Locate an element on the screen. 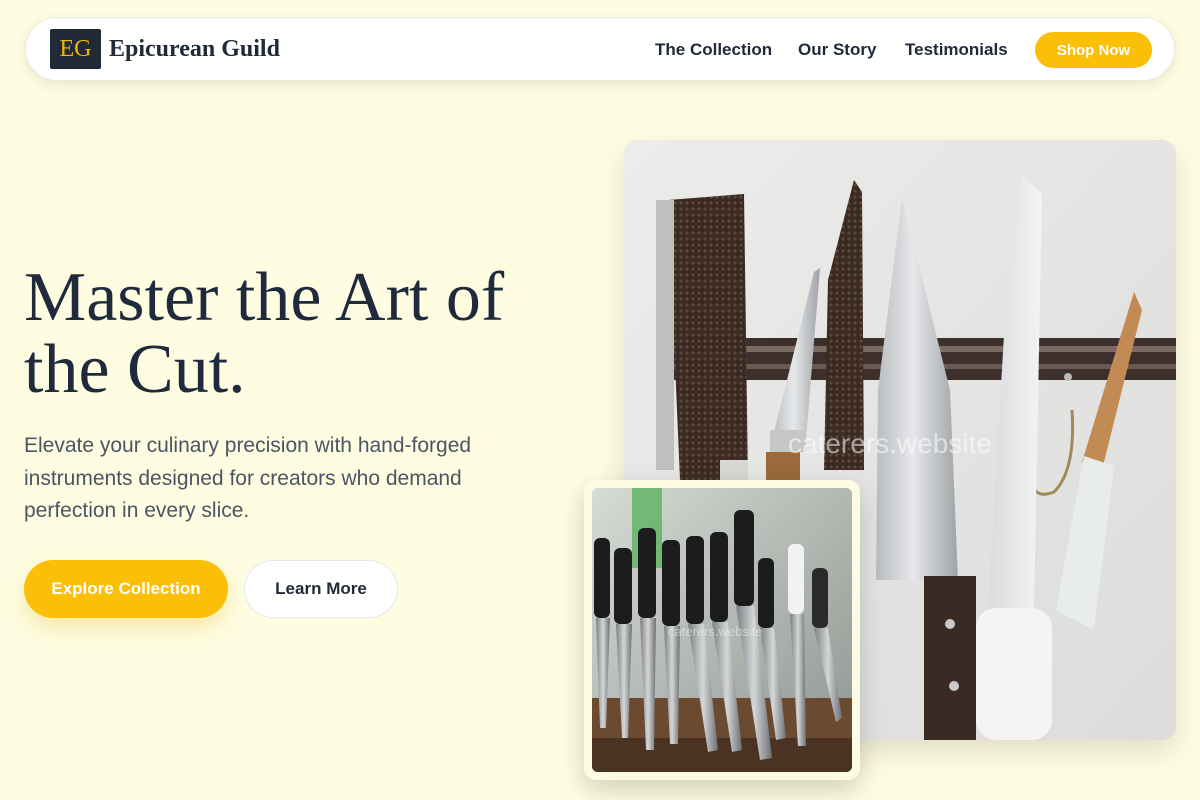  nav-link-collection: The Collection is located at coordinates (713, 50).